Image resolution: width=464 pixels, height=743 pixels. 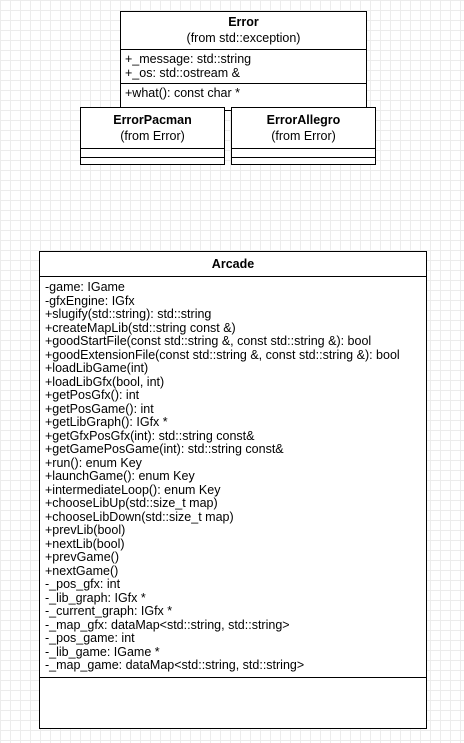 What do you see at coordinates (97, 368) in the screenshot?
I see `member: +loadLibGame(int)` at bounding box center [97, 368].